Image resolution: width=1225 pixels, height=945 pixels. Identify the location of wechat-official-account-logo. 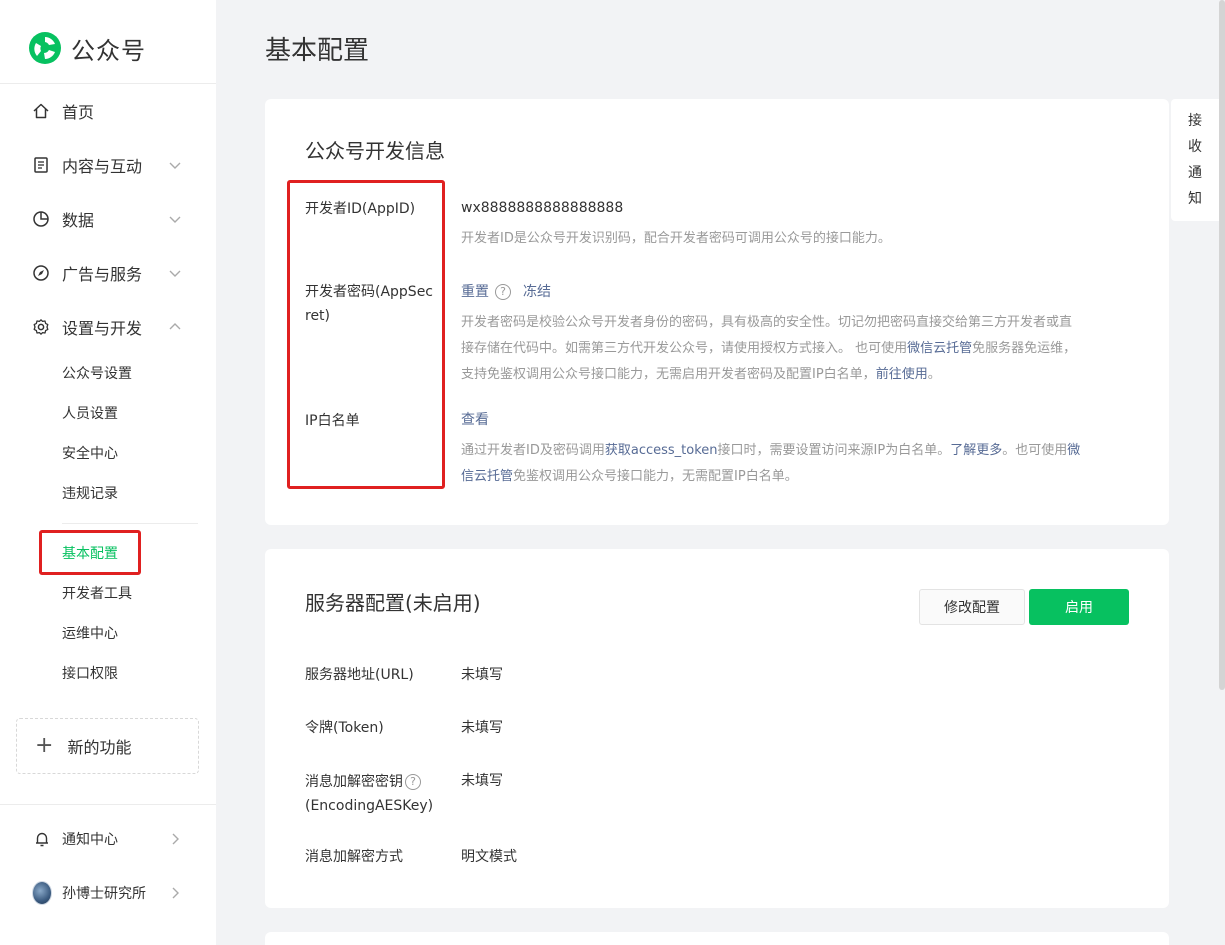
(45, 48).